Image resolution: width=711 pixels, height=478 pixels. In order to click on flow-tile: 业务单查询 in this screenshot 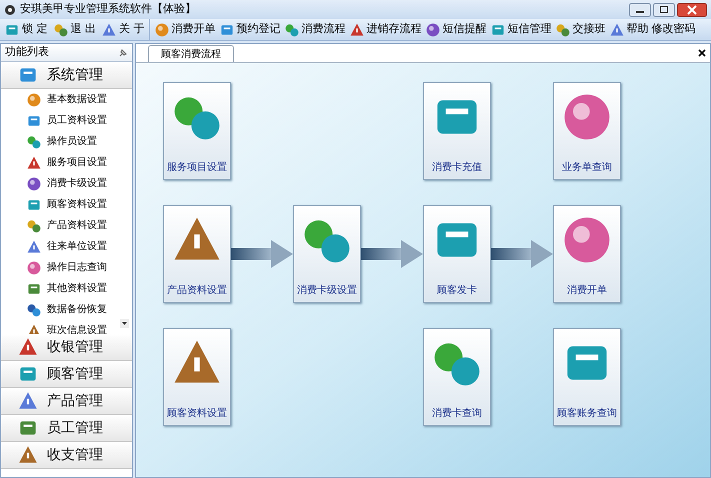, I will do `click(587, 131)`.